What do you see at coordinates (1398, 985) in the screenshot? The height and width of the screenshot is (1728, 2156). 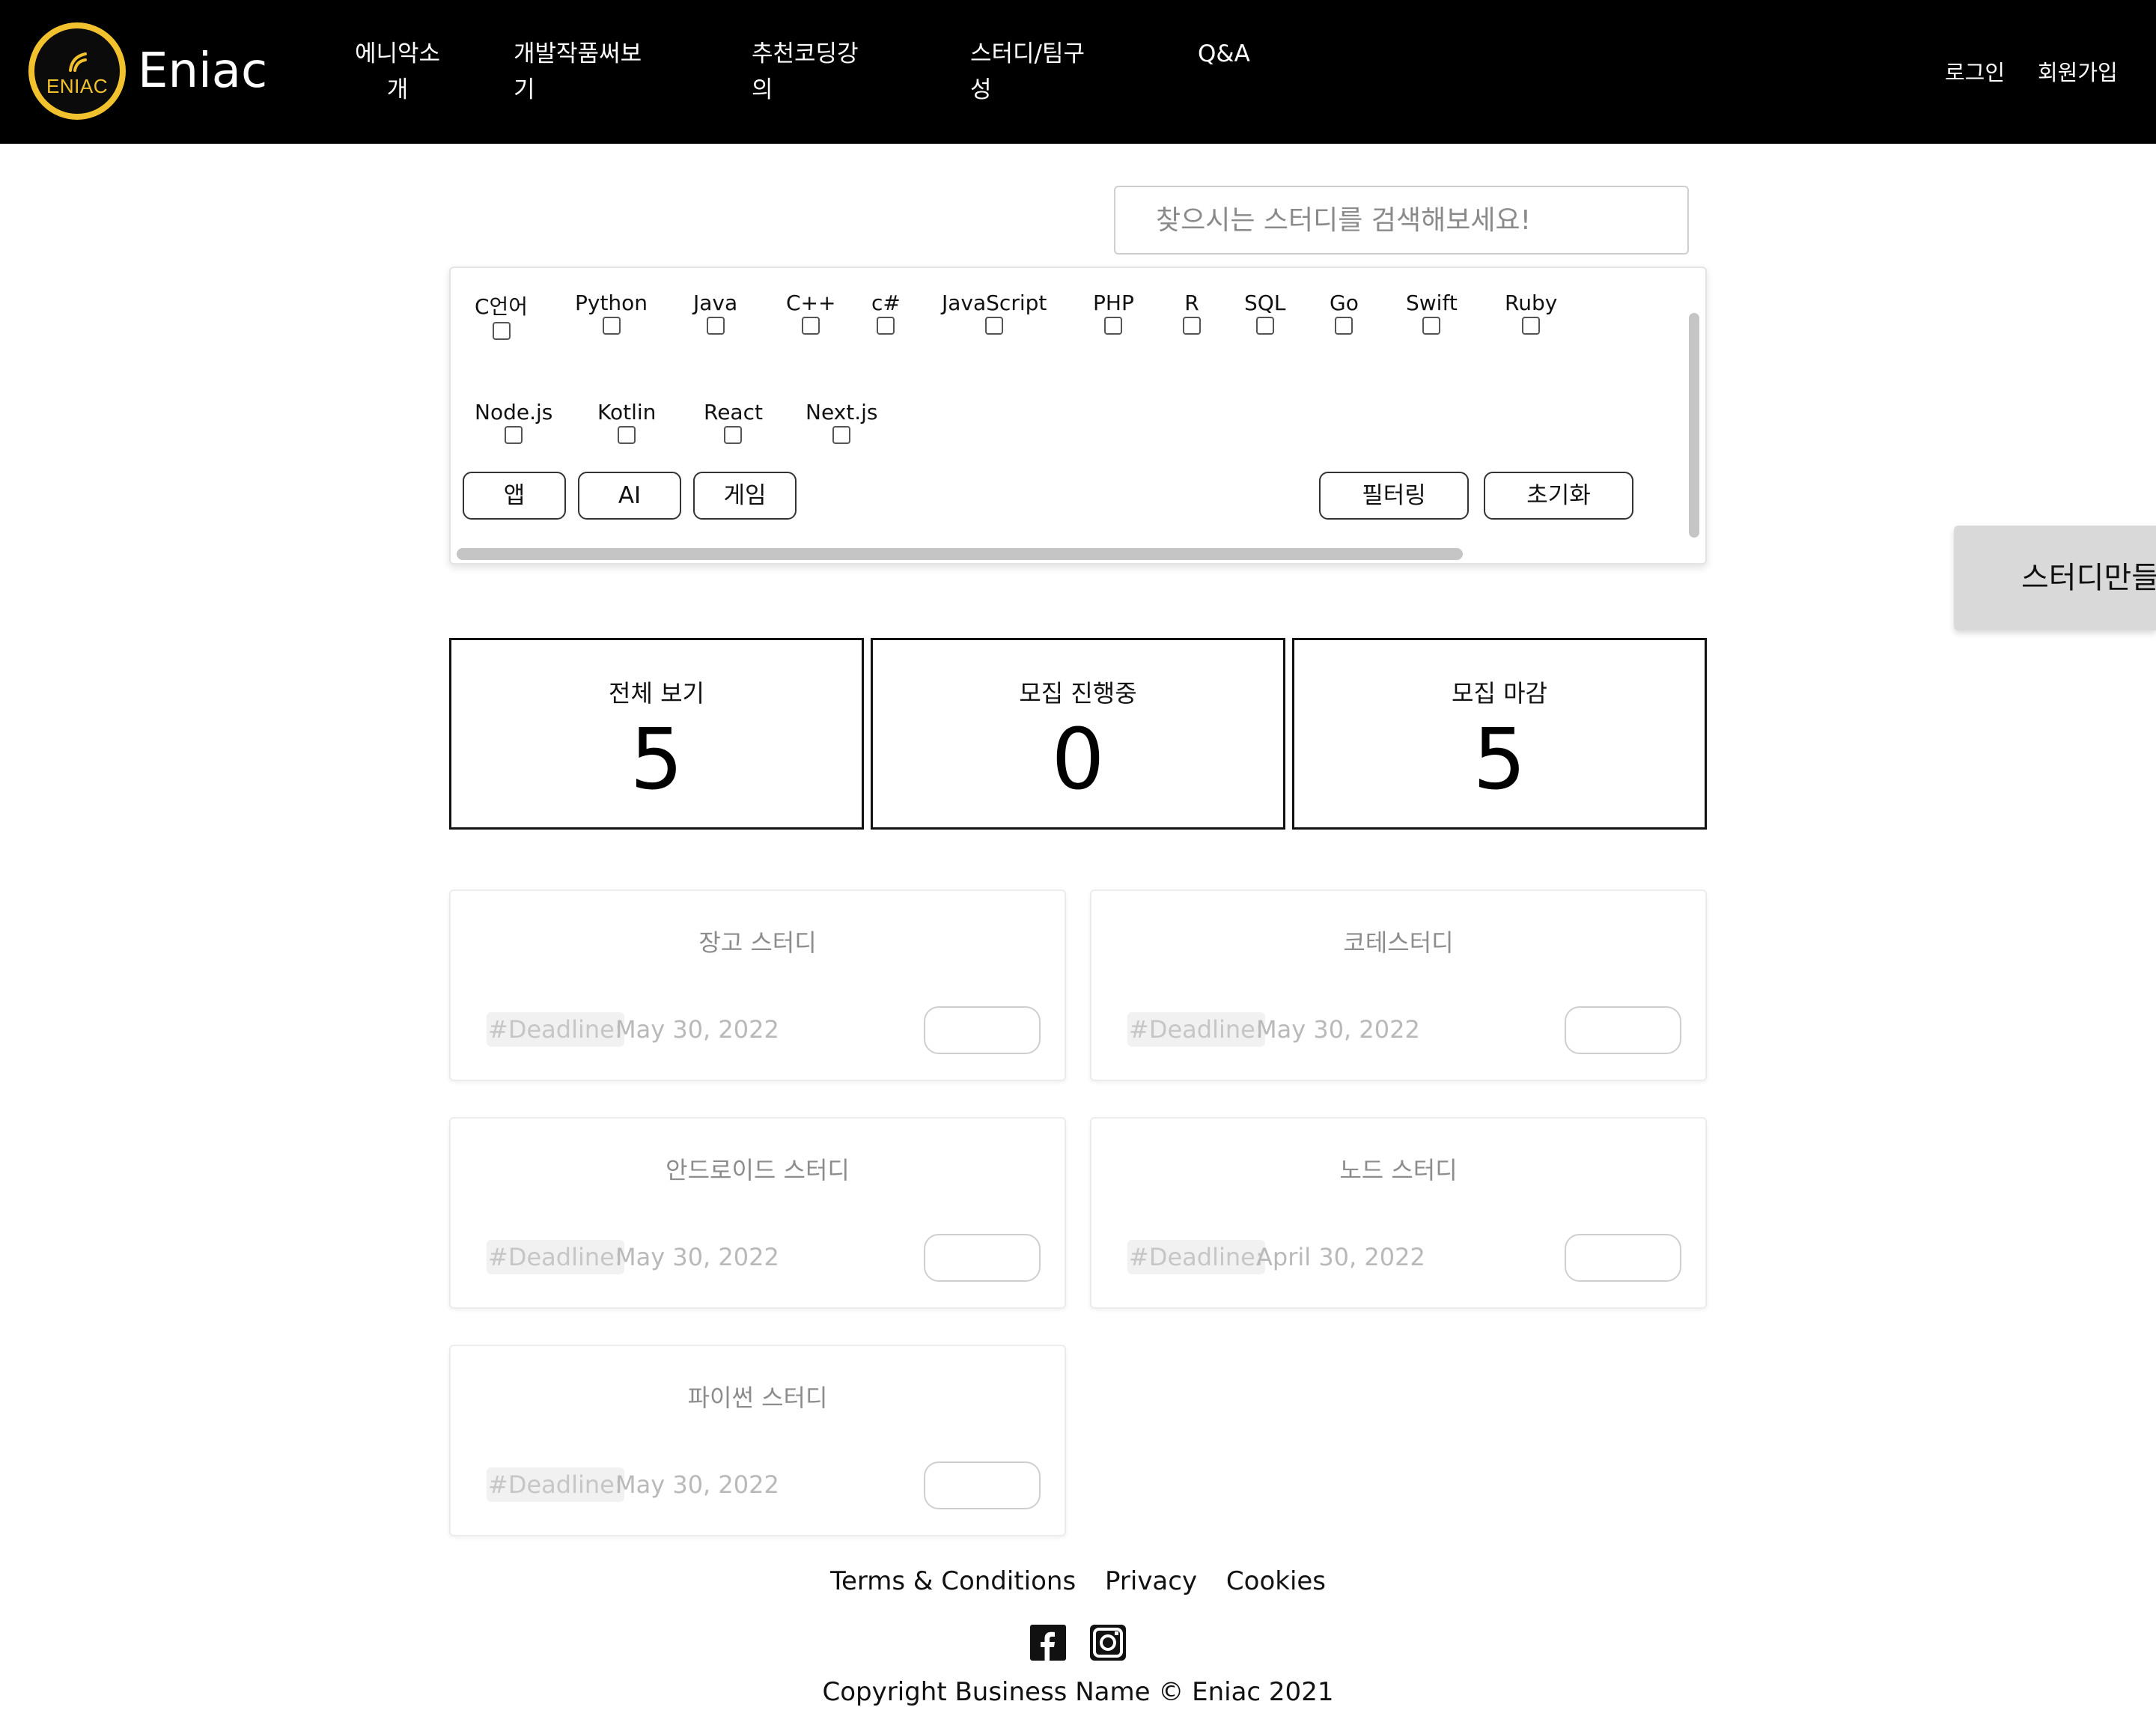 I see `study-card: 코테스터디 #Deadline: May 30, 2022` at bounding box center [1398, 985].